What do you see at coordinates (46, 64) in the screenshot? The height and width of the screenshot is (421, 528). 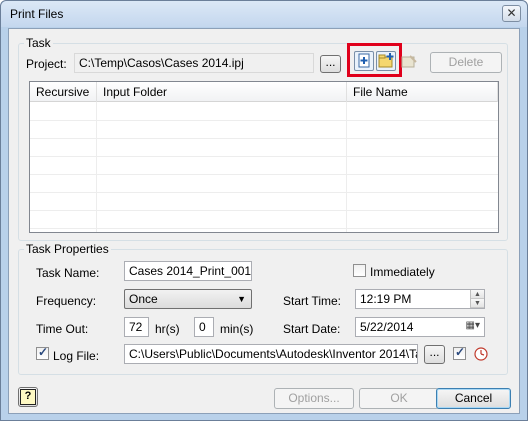 I see `project-label: Project:` at bounding box center [46, 64].